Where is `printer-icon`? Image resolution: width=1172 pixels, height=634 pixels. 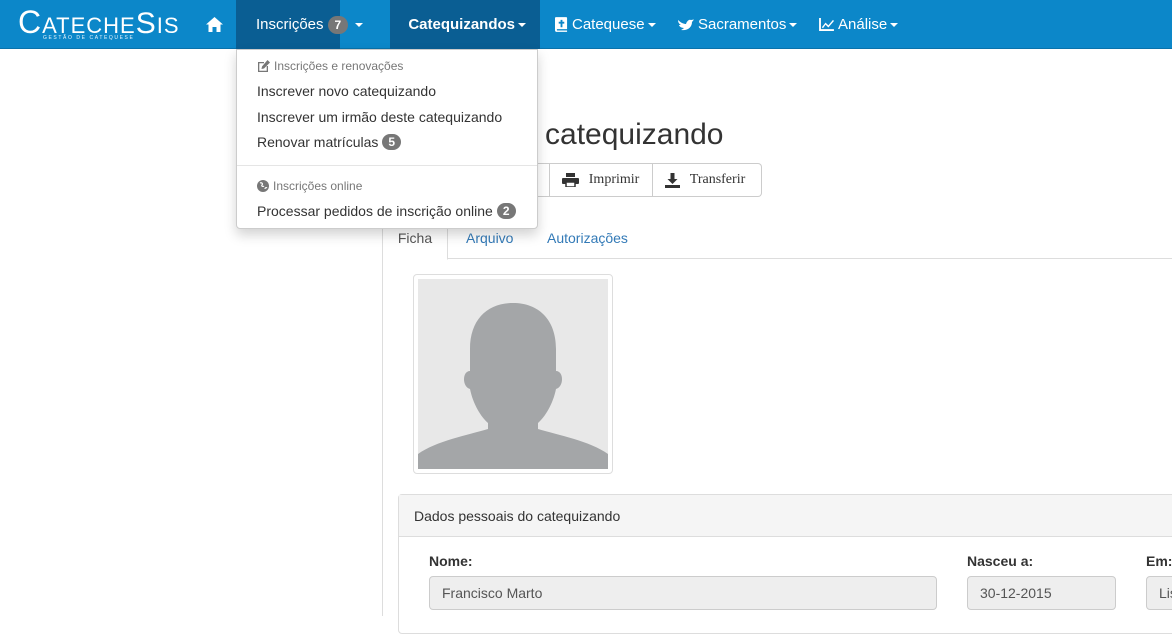 printer-icon is located at coordinates (570, 180).